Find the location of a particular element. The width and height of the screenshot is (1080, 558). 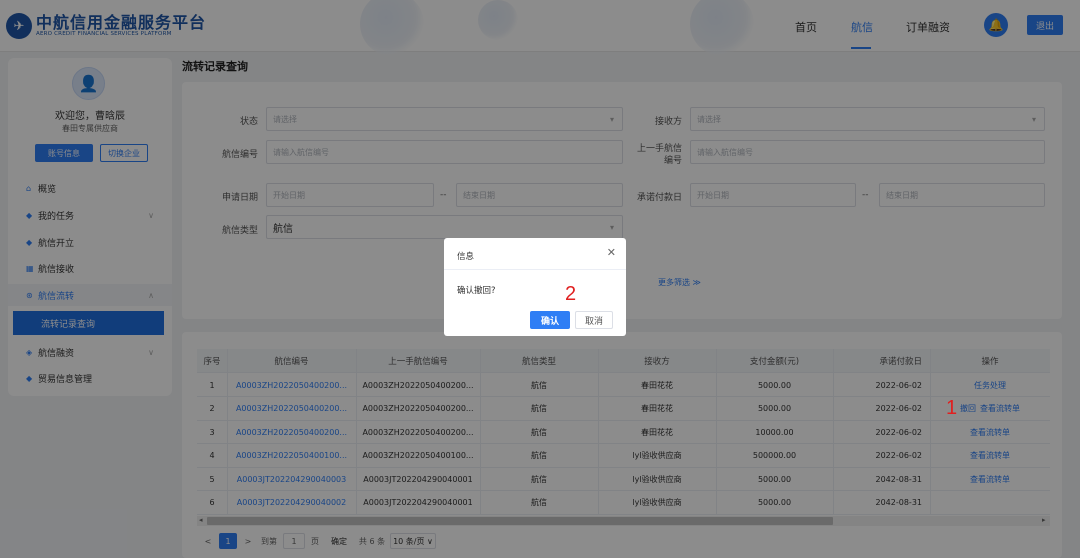

annotation-step-1: 1 is located at coordinates (952, 408).